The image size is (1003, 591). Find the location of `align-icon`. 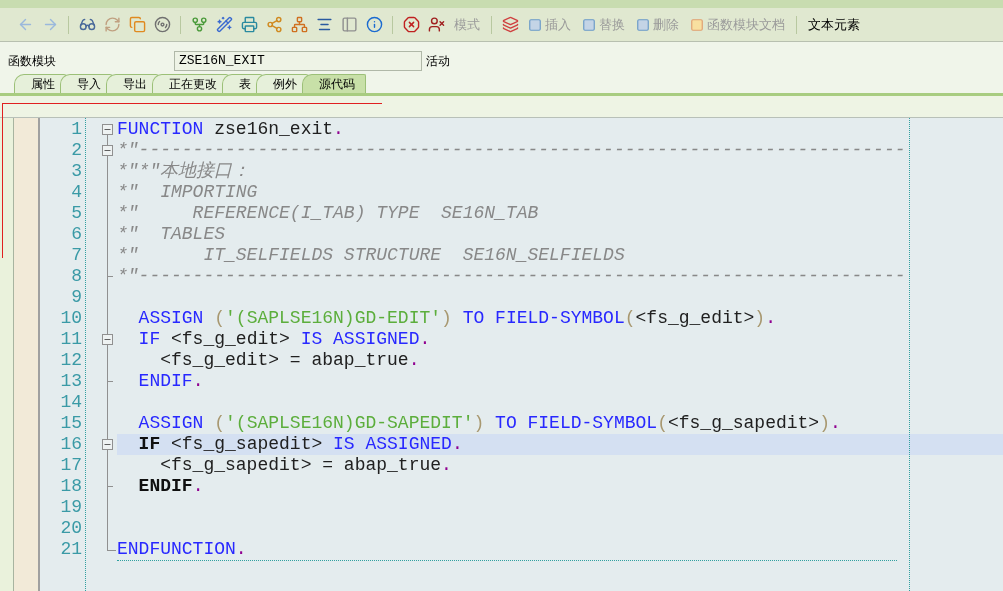

align-icon is located at coordinates (324, 24).